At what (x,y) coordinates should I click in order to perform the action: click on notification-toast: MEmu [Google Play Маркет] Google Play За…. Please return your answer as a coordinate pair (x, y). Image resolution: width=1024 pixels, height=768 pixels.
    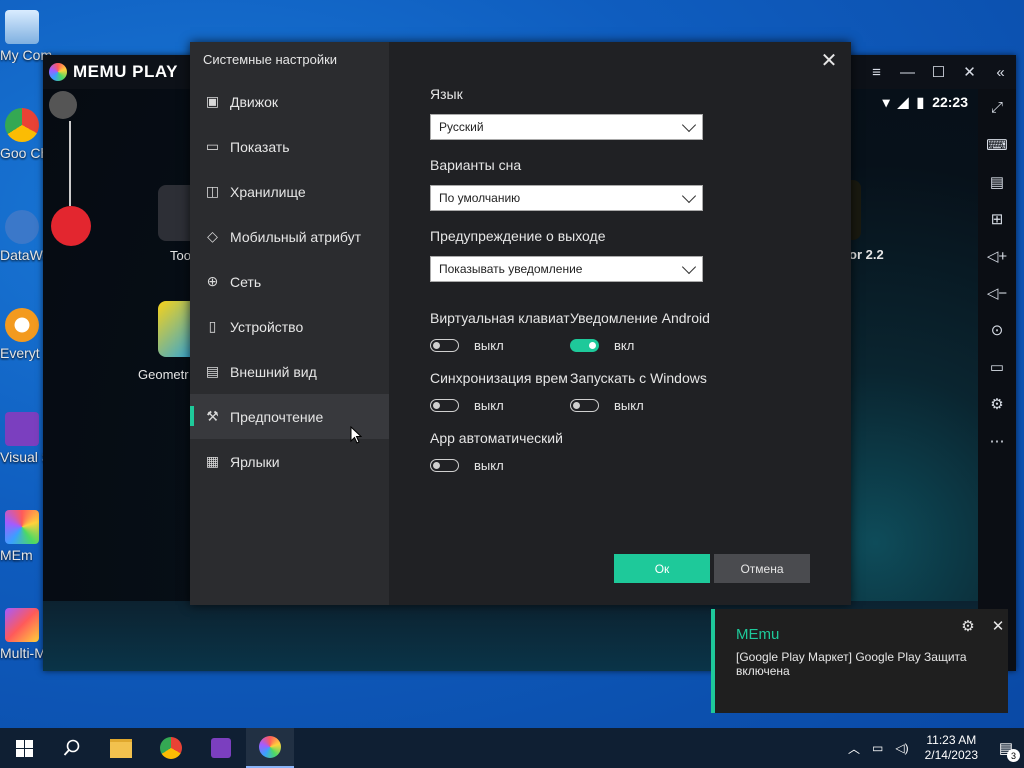
    Looking at the image, I should click on (859, 661).